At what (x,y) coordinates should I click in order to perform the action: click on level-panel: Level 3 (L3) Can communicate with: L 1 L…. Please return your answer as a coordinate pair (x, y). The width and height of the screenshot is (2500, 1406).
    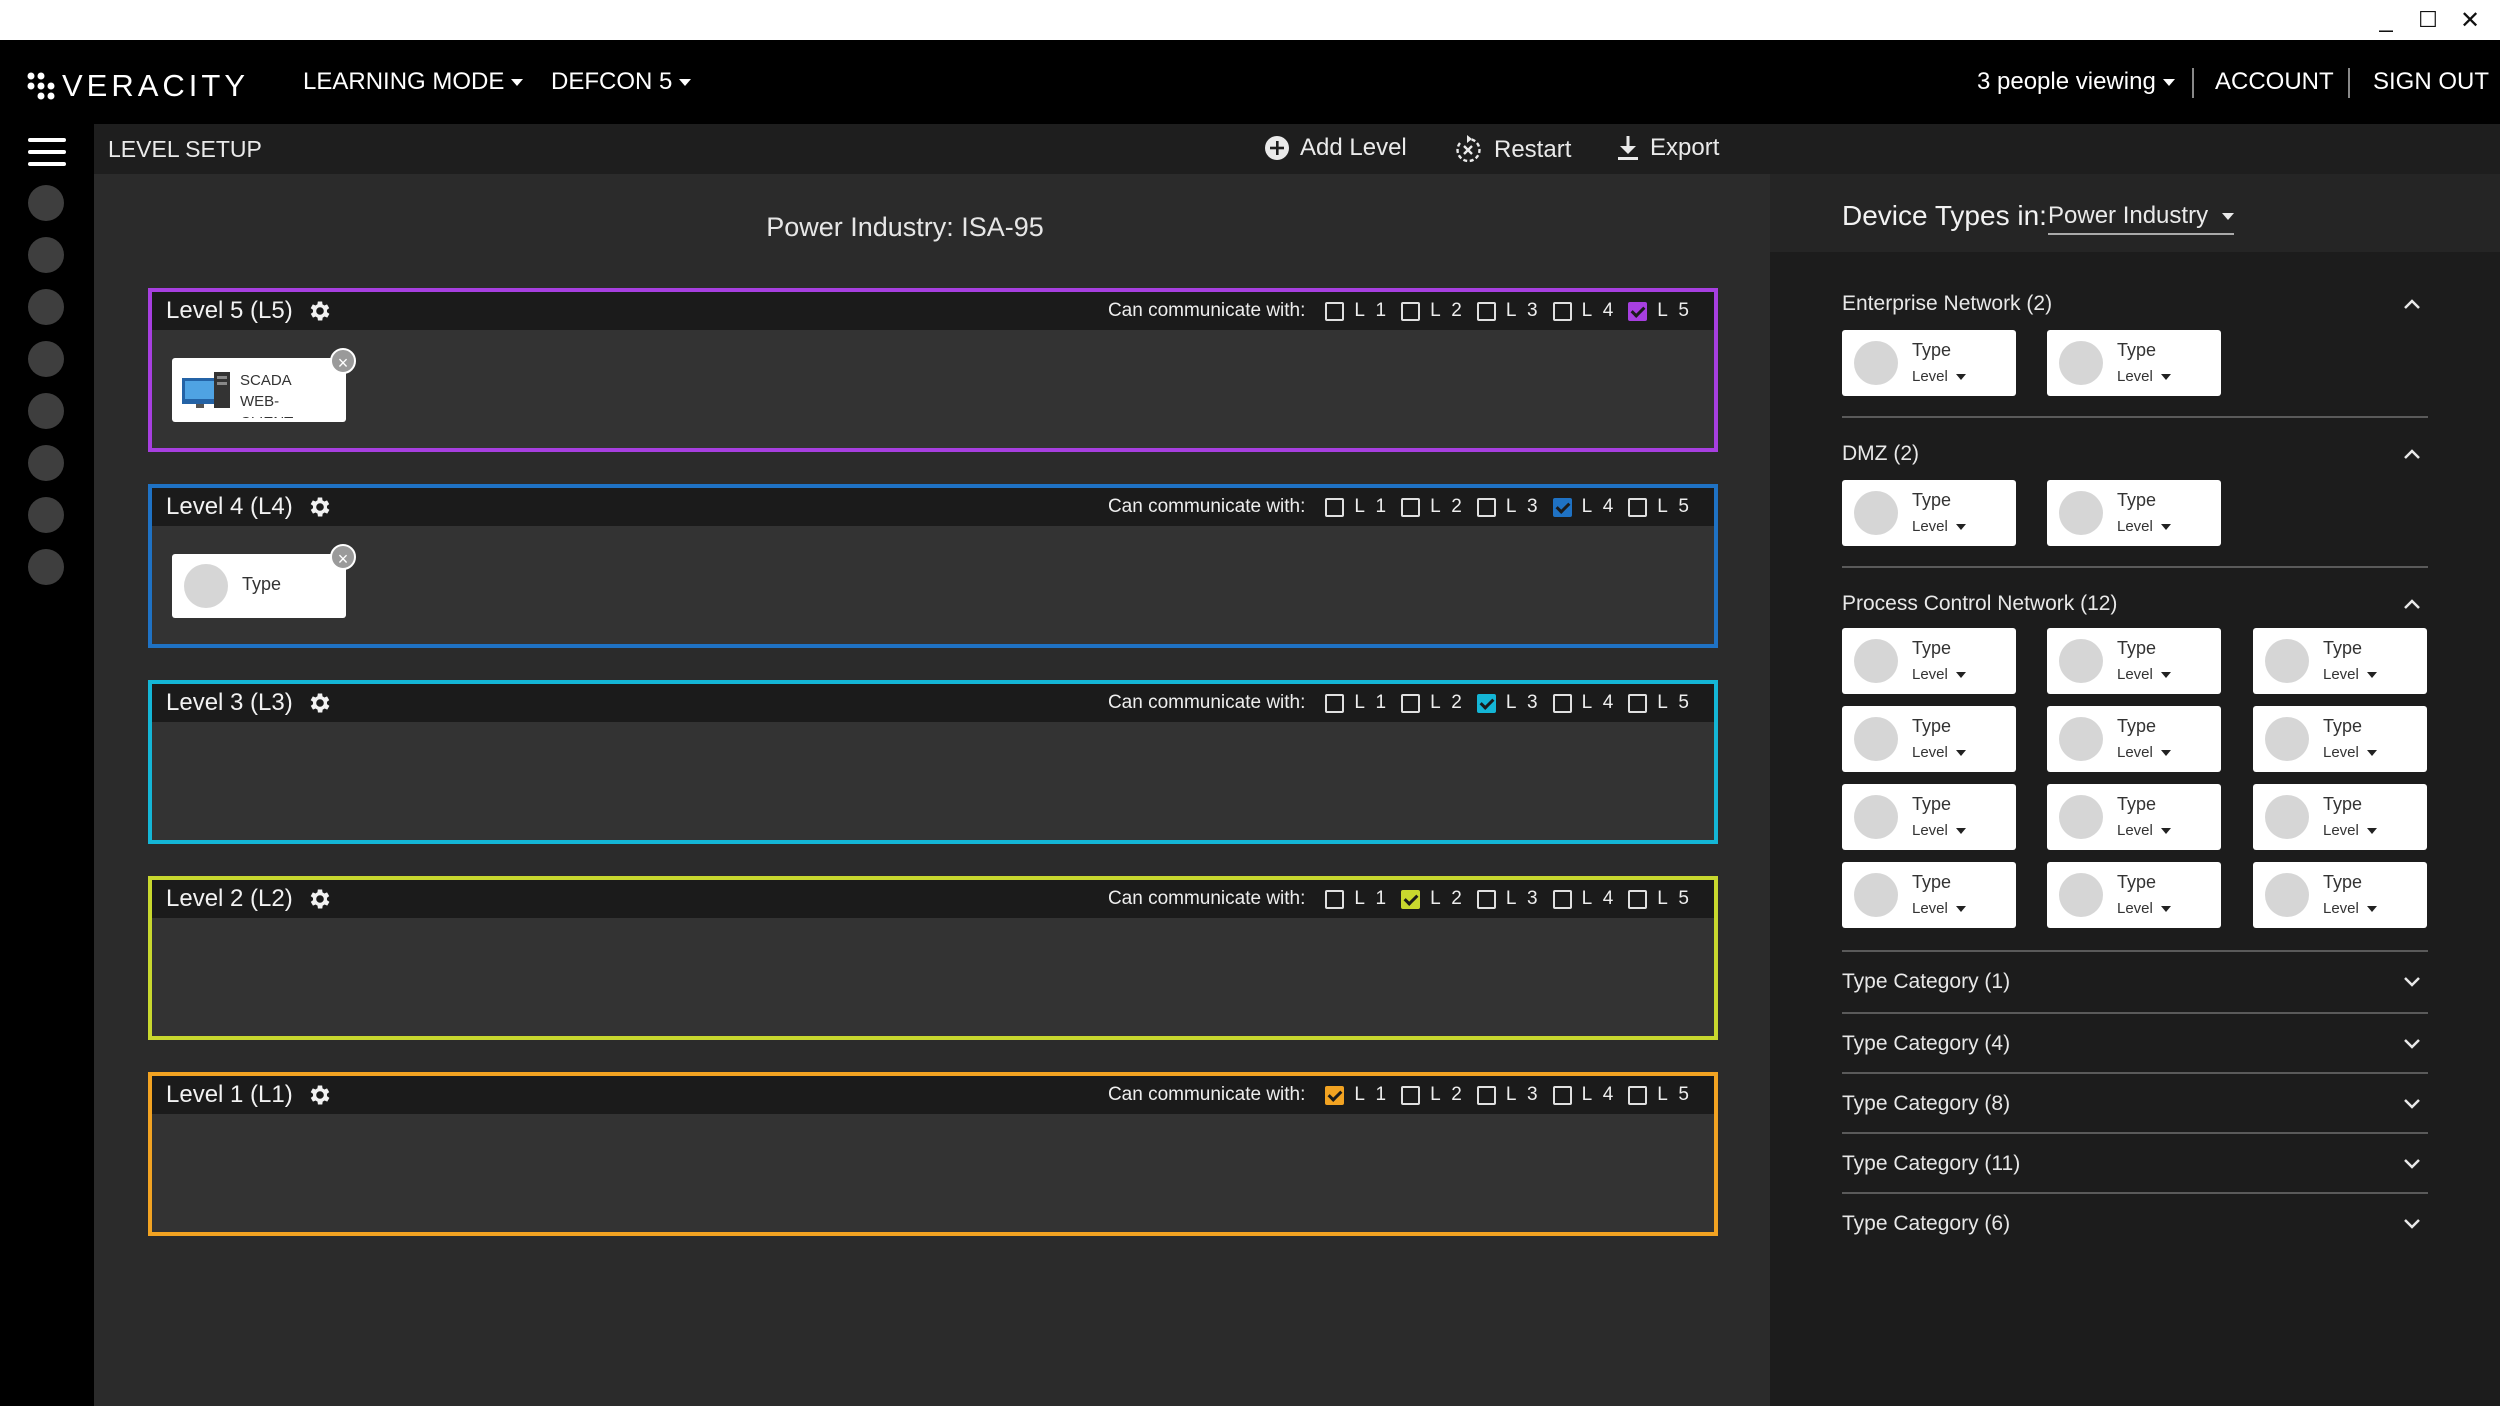
    Looking at the image, I should click on (933, 762).